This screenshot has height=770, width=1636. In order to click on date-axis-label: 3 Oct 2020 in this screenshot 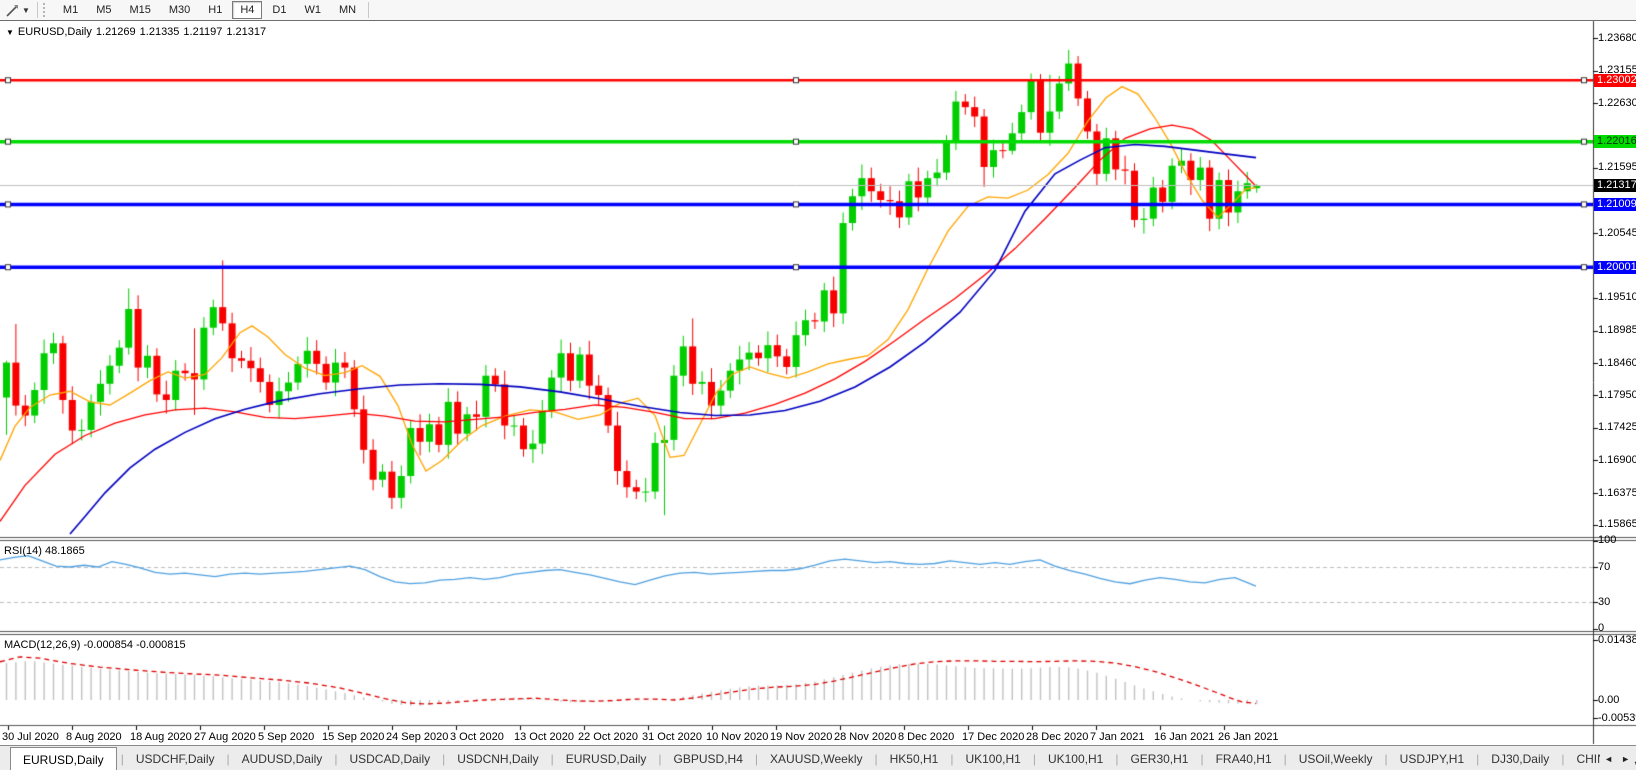, I will do `click(477, 737)`.